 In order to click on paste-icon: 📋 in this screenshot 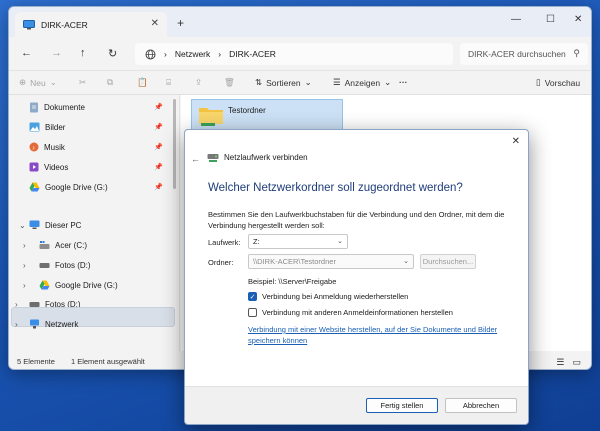, I will do `click(142, 82)`.